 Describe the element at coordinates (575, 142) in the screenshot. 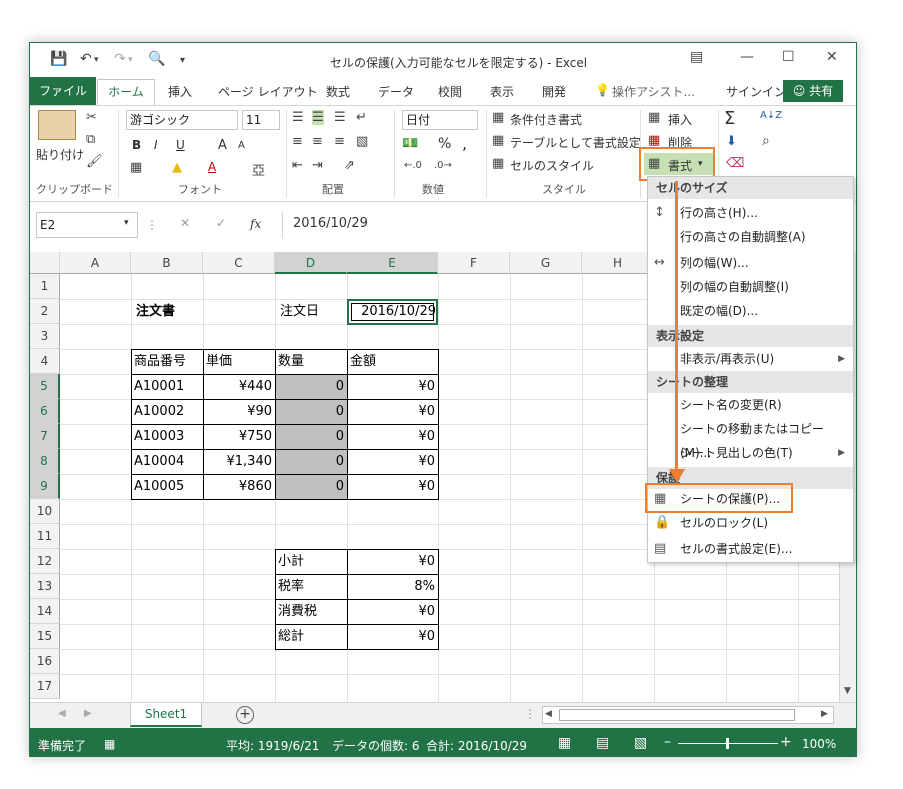

I see `format-as-table-button: テーブルとして書式設定` at that location.